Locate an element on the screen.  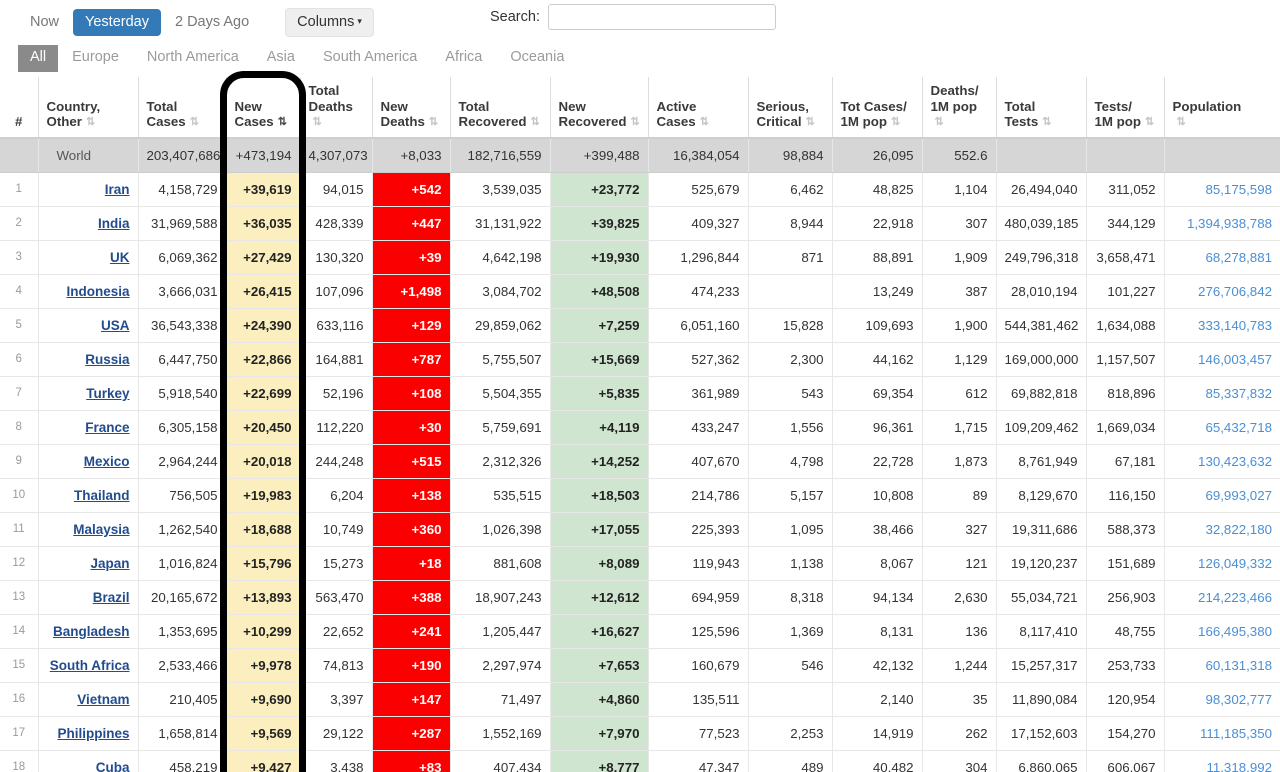
cell-serious: 543 is located at coordinates (789, 393).